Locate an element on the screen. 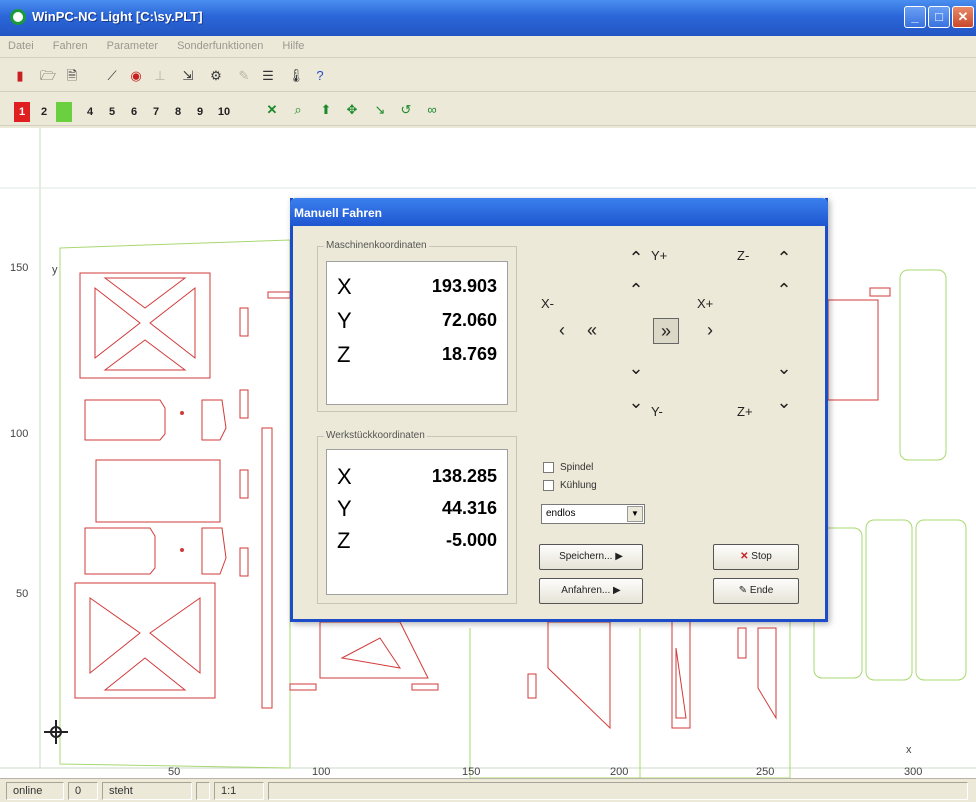 This screenshot has width=976, height=802. x-tick-300: 300 is located at coordinates (913, 772).